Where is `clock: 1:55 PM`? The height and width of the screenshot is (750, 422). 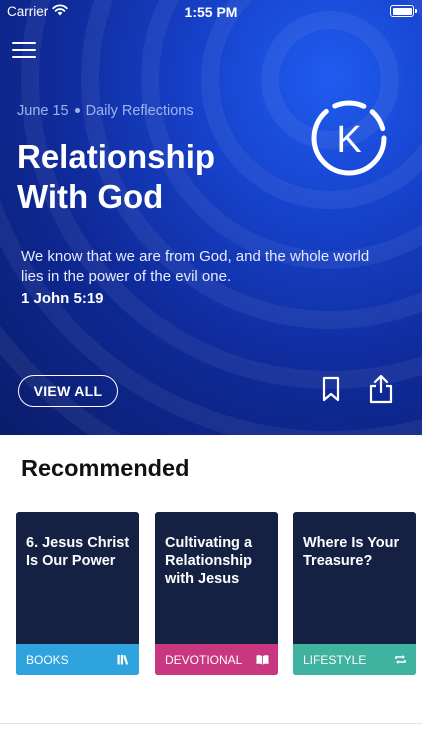
clock: 1:55 PM is located at coordinates (211, 12).